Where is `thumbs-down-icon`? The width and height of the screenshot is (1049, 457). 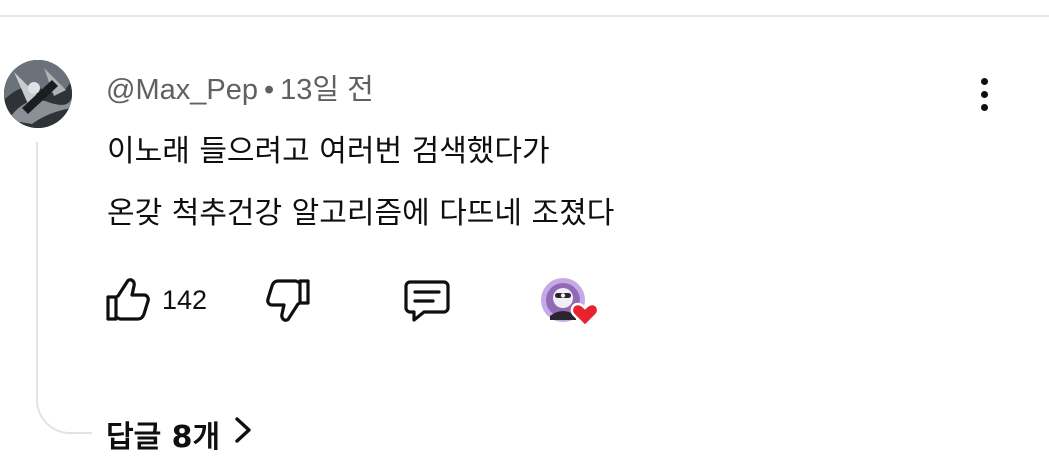 thumbs-down-icon is located at coordinates (288, 300).